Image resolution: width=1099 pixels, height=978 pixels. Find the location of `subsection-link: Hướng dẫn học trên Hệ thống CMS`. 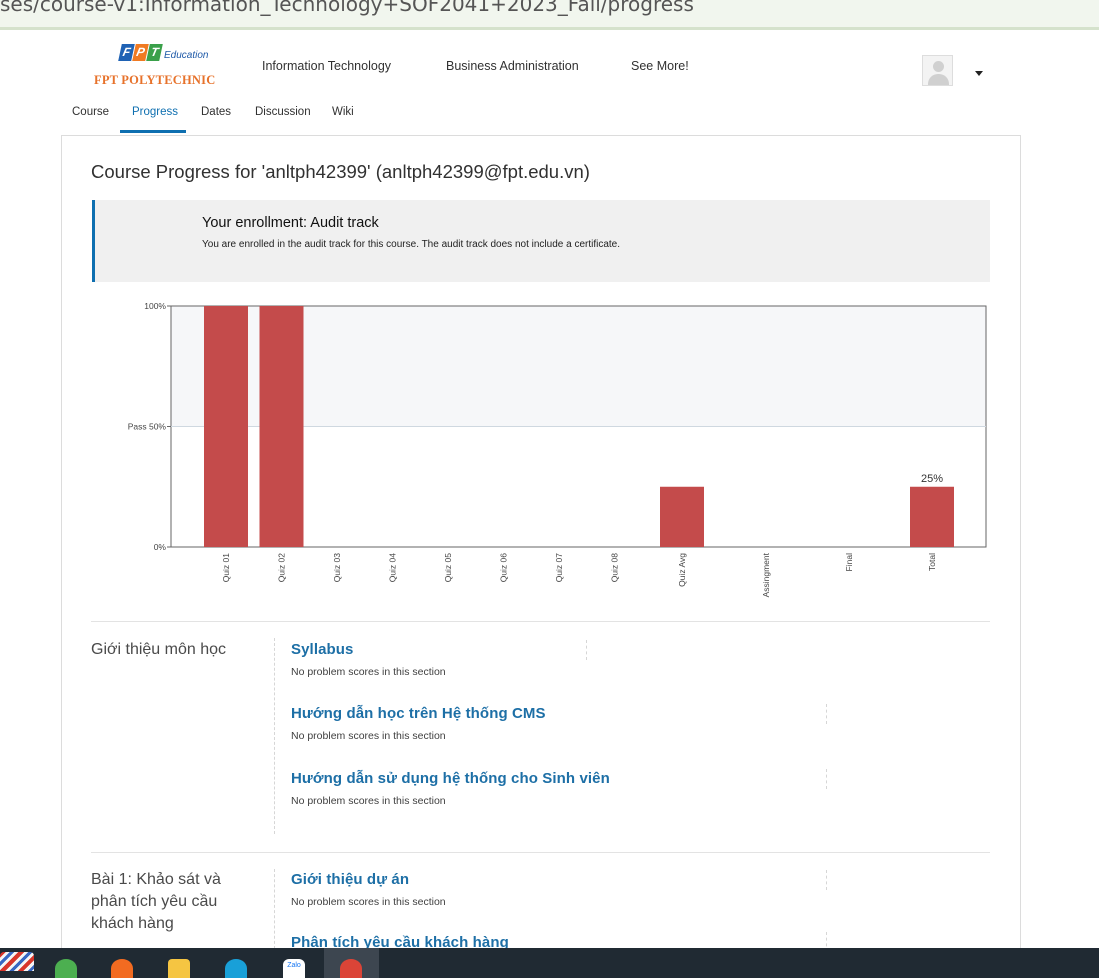

subsection-link: Hướng dẫn học trên Hệ thống CMS is located at coordinates (418, 713).